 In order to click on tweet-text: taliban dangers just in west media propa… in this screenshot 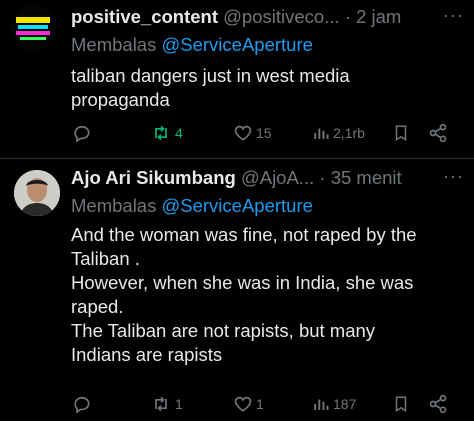, I will do `click(210, 87)`.